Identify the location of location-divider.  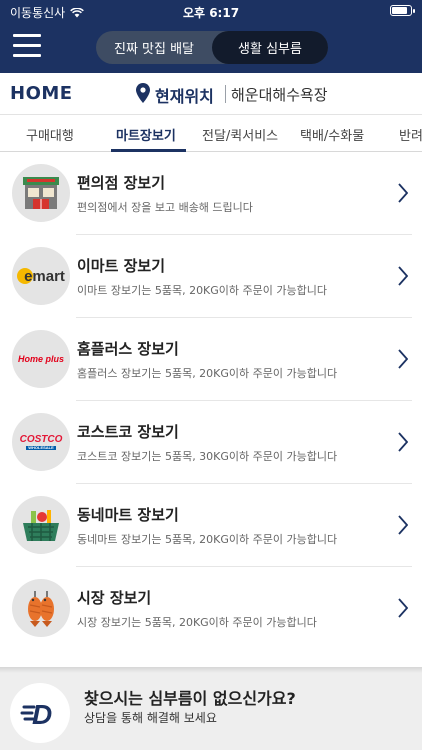
(225, 94).